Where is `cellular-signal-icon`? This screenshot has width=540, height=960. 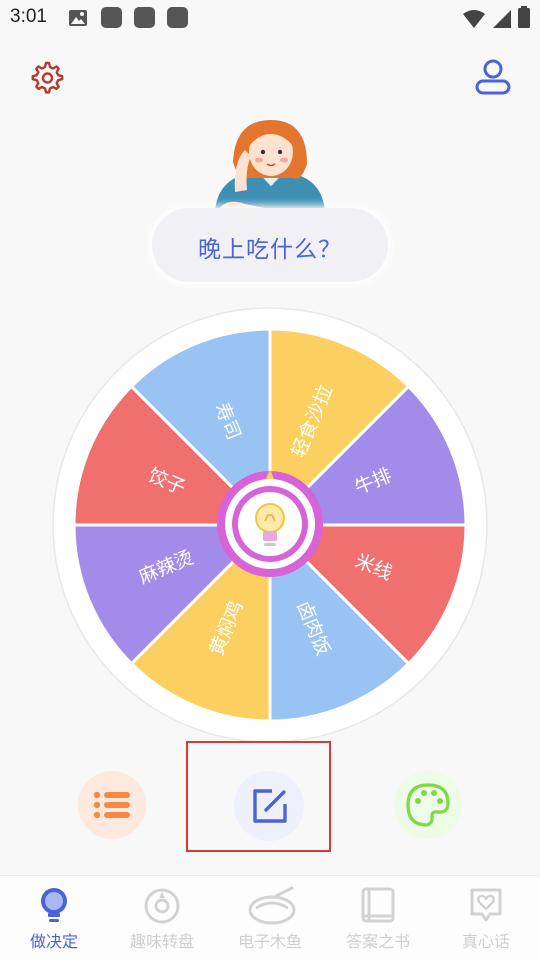 cellular-signal-icon is located at coordinates (502, 19).